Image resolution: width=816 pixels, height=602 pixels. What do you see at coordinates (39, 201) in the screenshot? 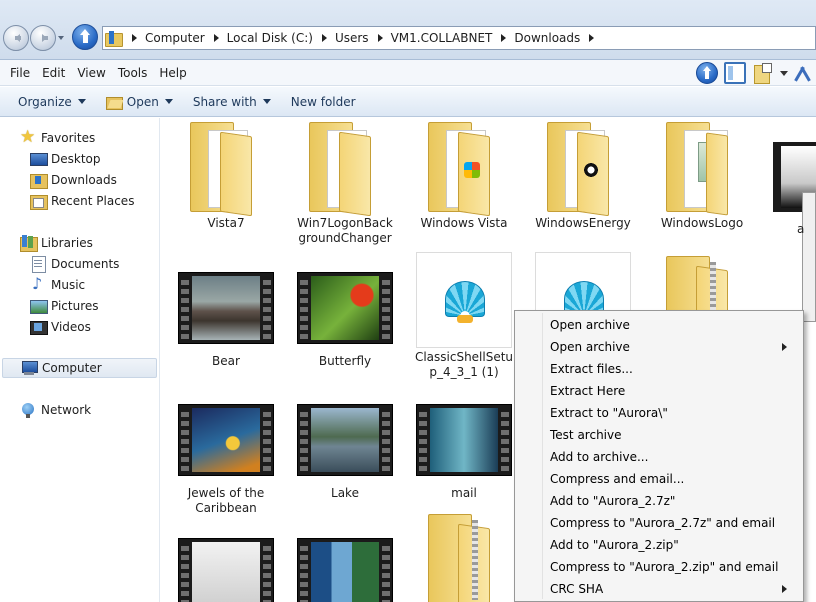
I see `recent-places-icon` at bounding box center [39, 201].